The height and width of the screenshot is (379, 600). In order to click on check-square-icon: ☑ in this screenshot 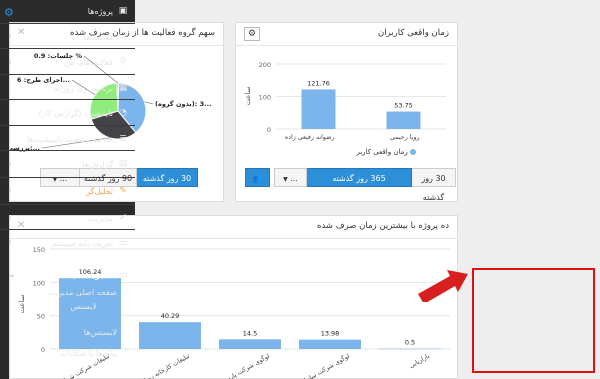, I will do `click(123, 37)`.